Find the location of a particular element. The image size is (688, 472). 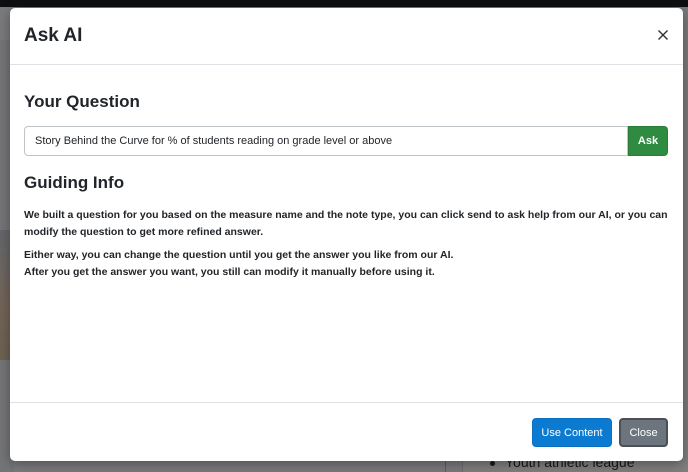

modal-footer: Use Content Close is located at coordinates (346, 431).